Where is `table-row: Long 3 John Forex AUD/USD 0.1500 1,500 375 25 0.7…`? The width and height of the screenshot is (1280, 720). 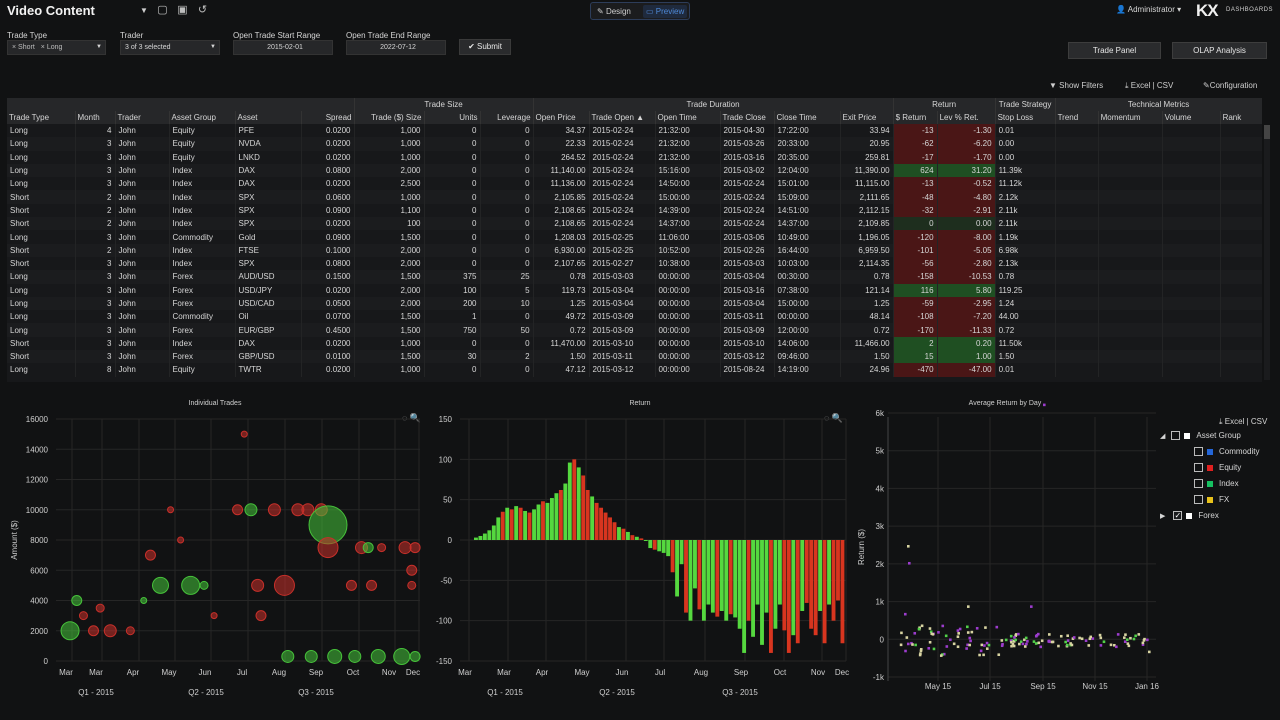
table-row: Long 3 John Forex AUD/USD 0.1500 1,500 375 25 0.7… is located at coordinates (634, 277).